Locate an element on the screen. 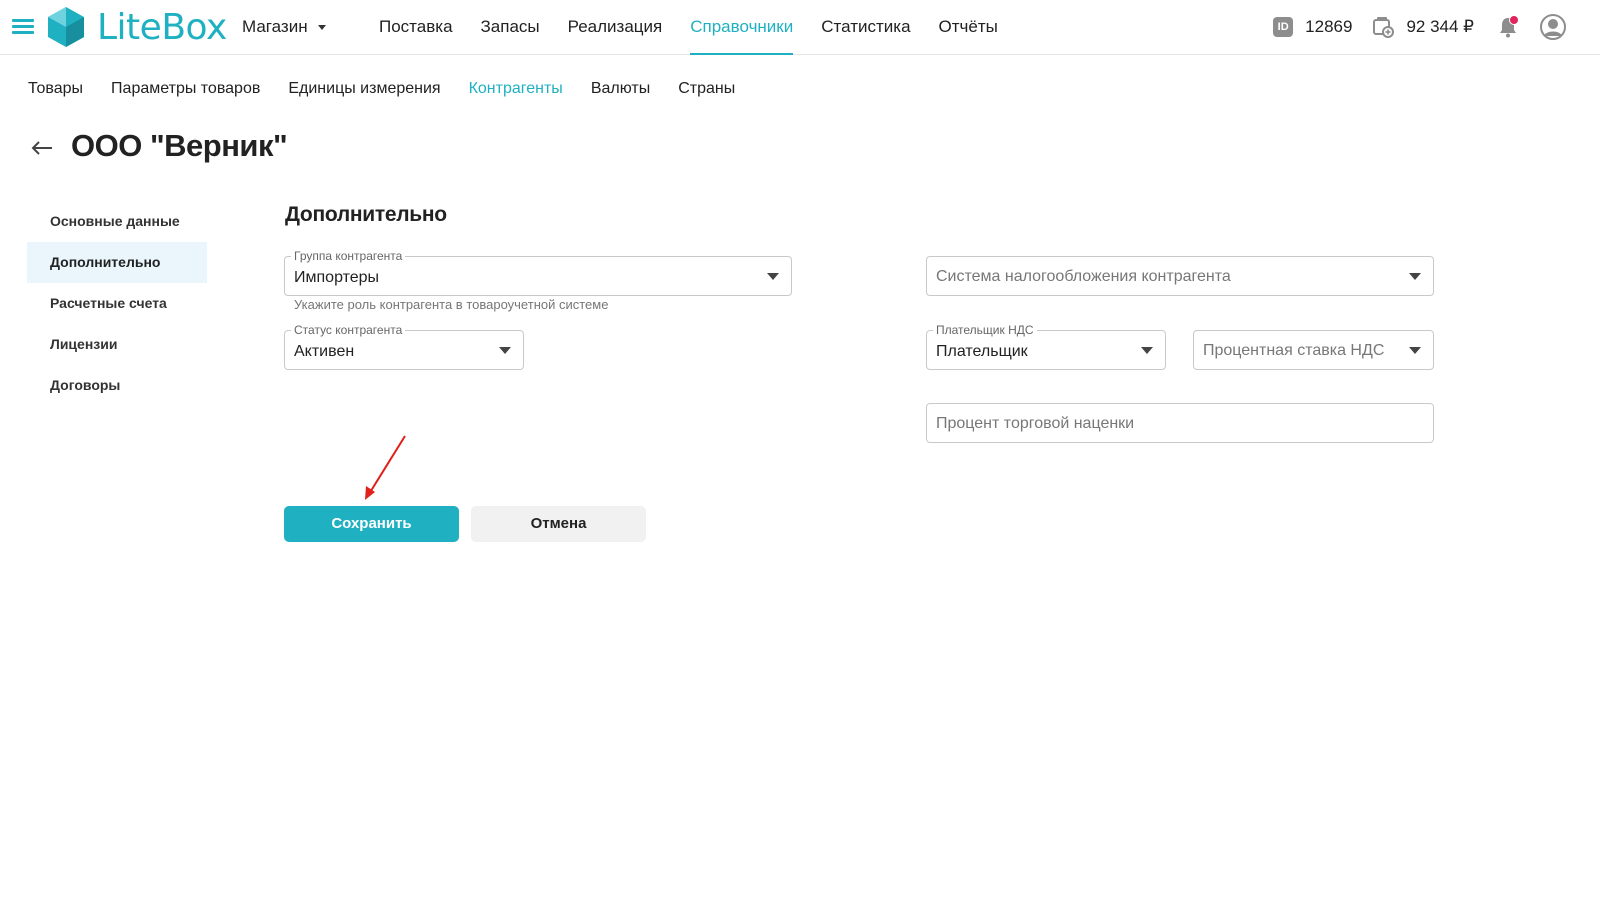 This screenshot has width=1600, height=900. account-id: 12869 is located at coordinates (1329, 26).